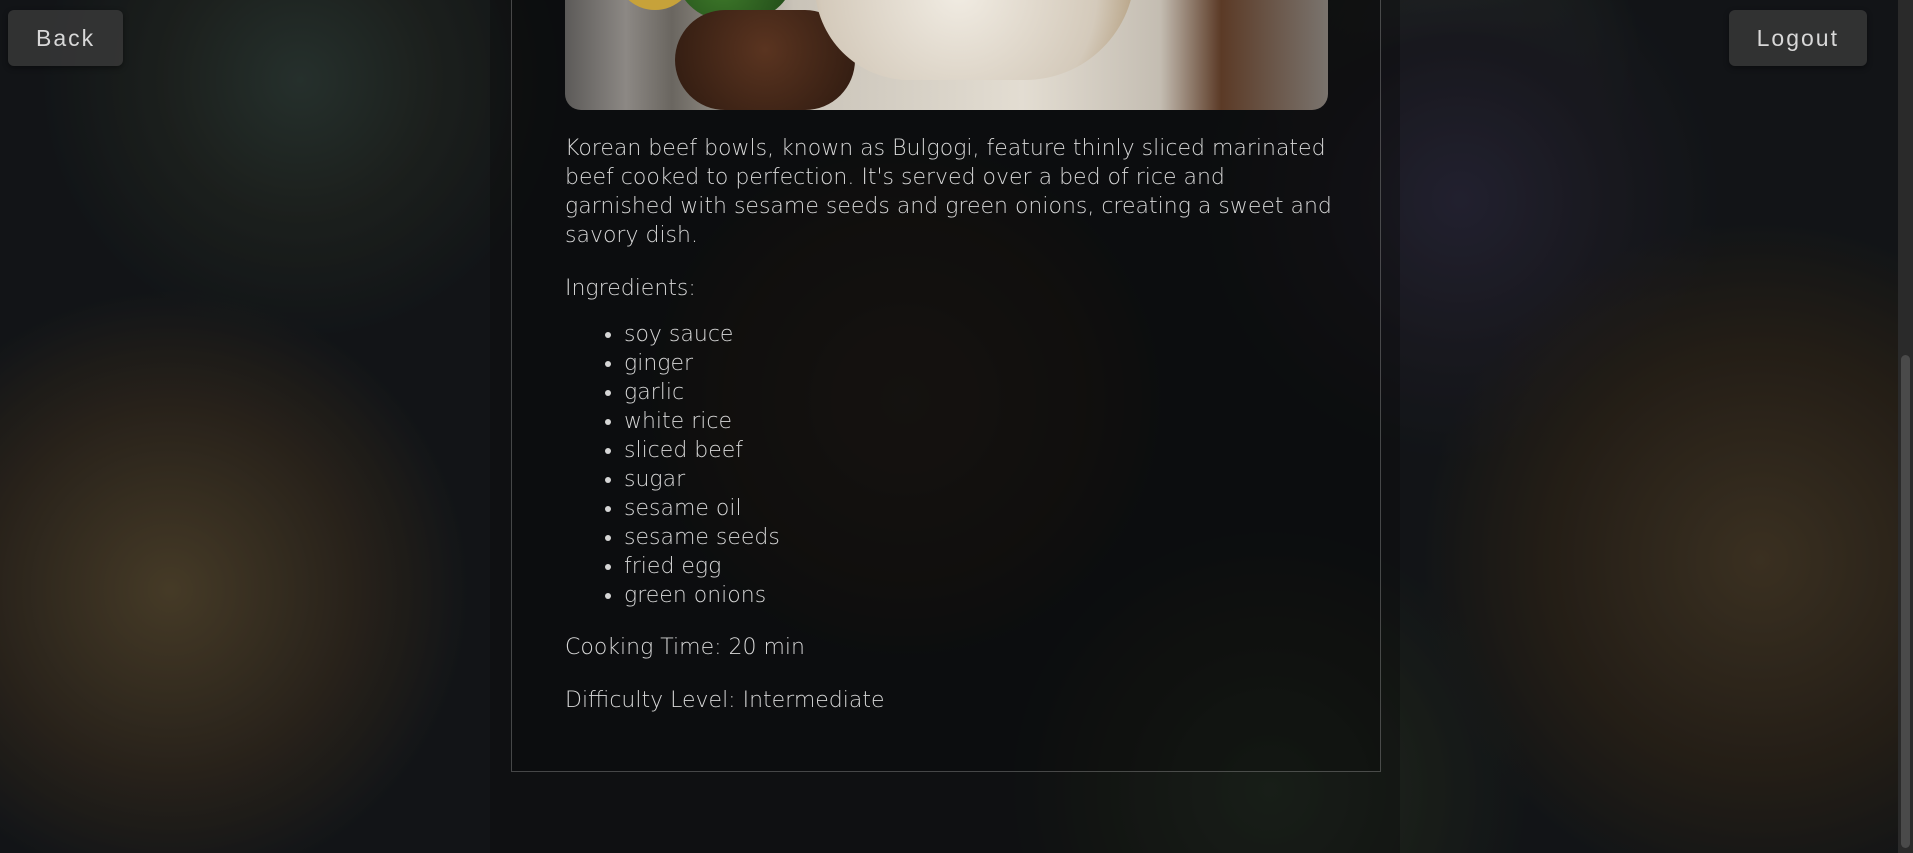 This screenshot has height=853, width=1913. What do you see at coordinates (979, 421) in the screenshot?
I see `list-item: white rice` at bounding box center [979, 421].